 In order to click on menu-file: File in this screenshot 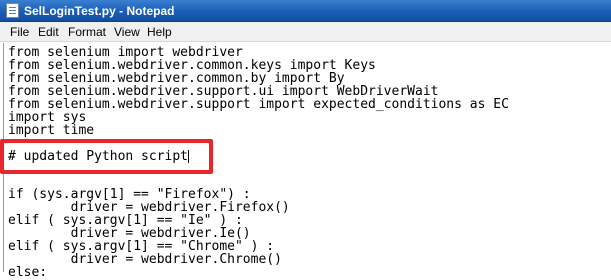, I will do `click(19, 32)`.